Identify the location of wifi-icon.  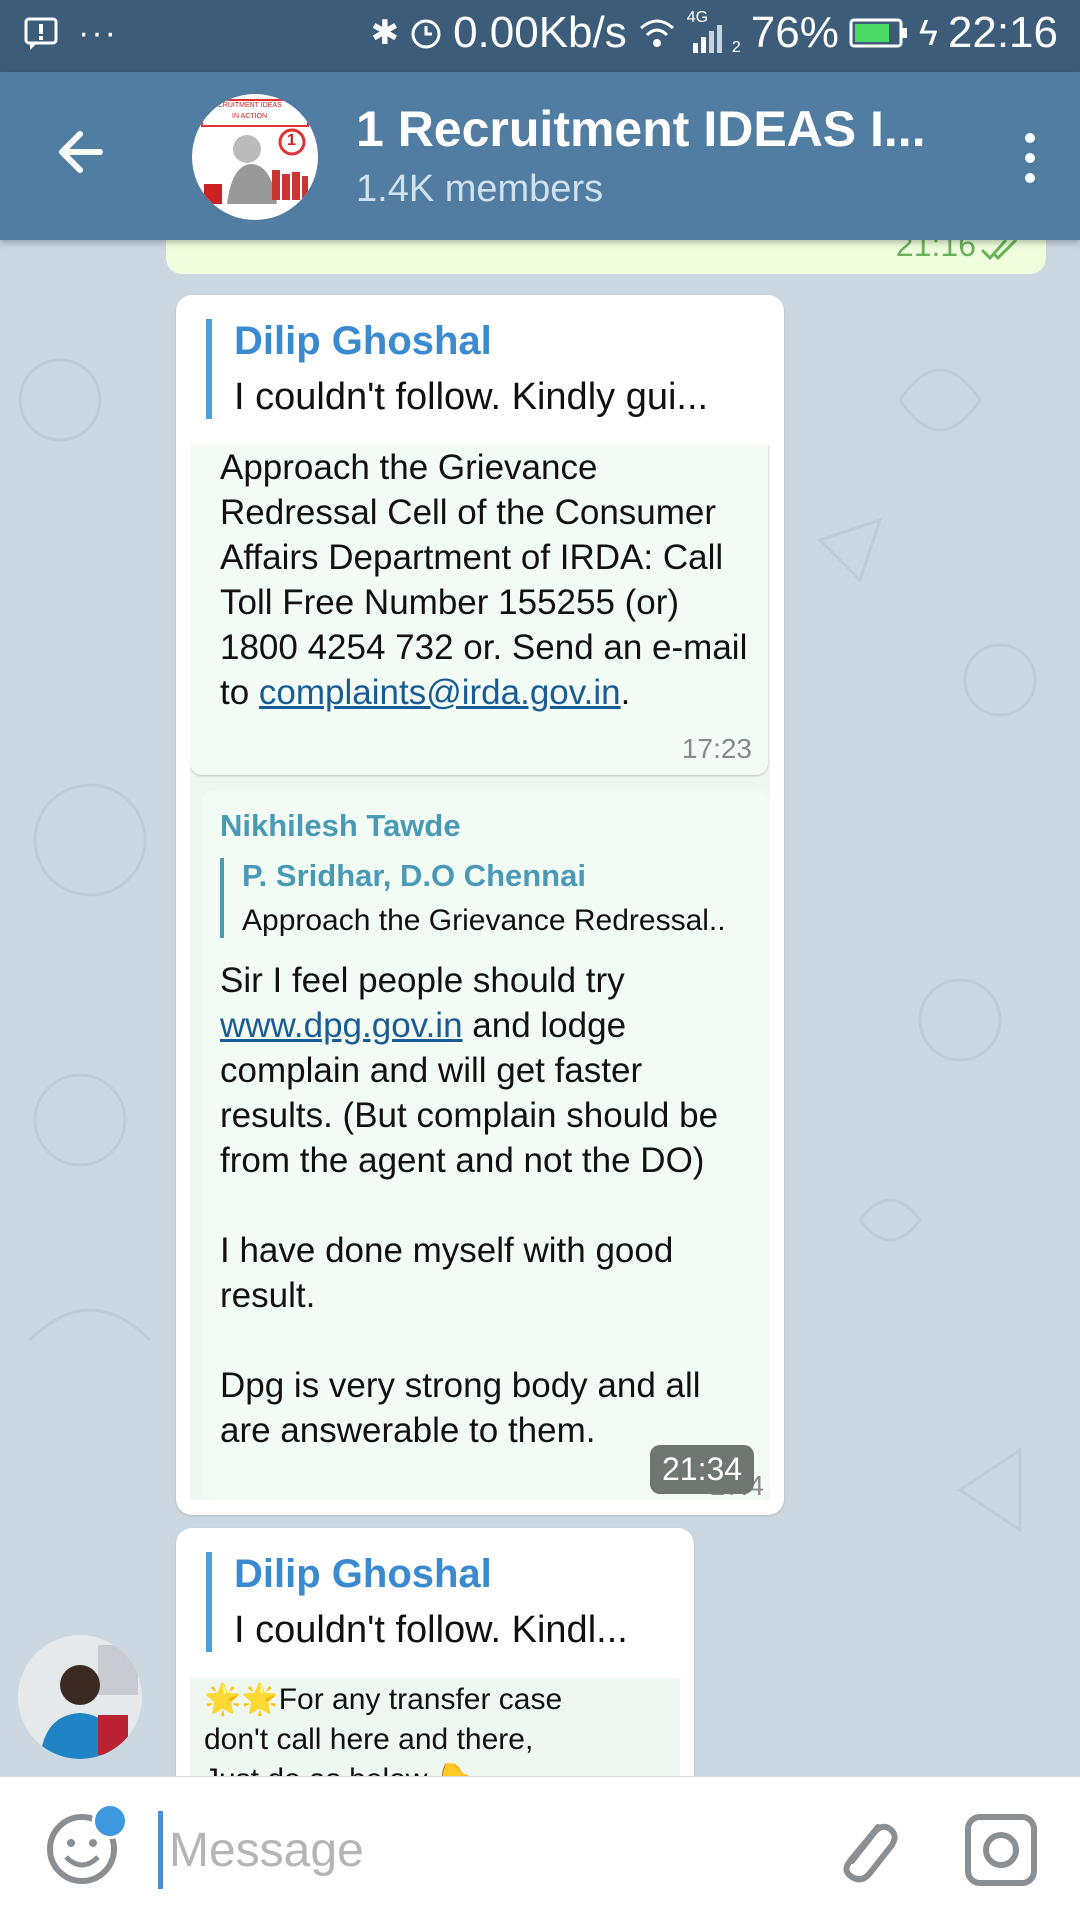
(656, 33).